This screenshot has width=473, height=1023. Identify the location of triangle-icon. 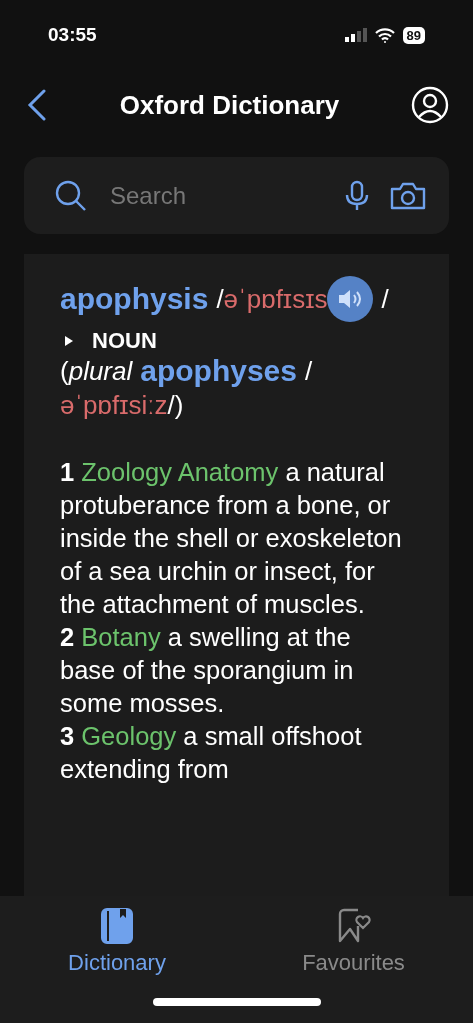
(69, 341).